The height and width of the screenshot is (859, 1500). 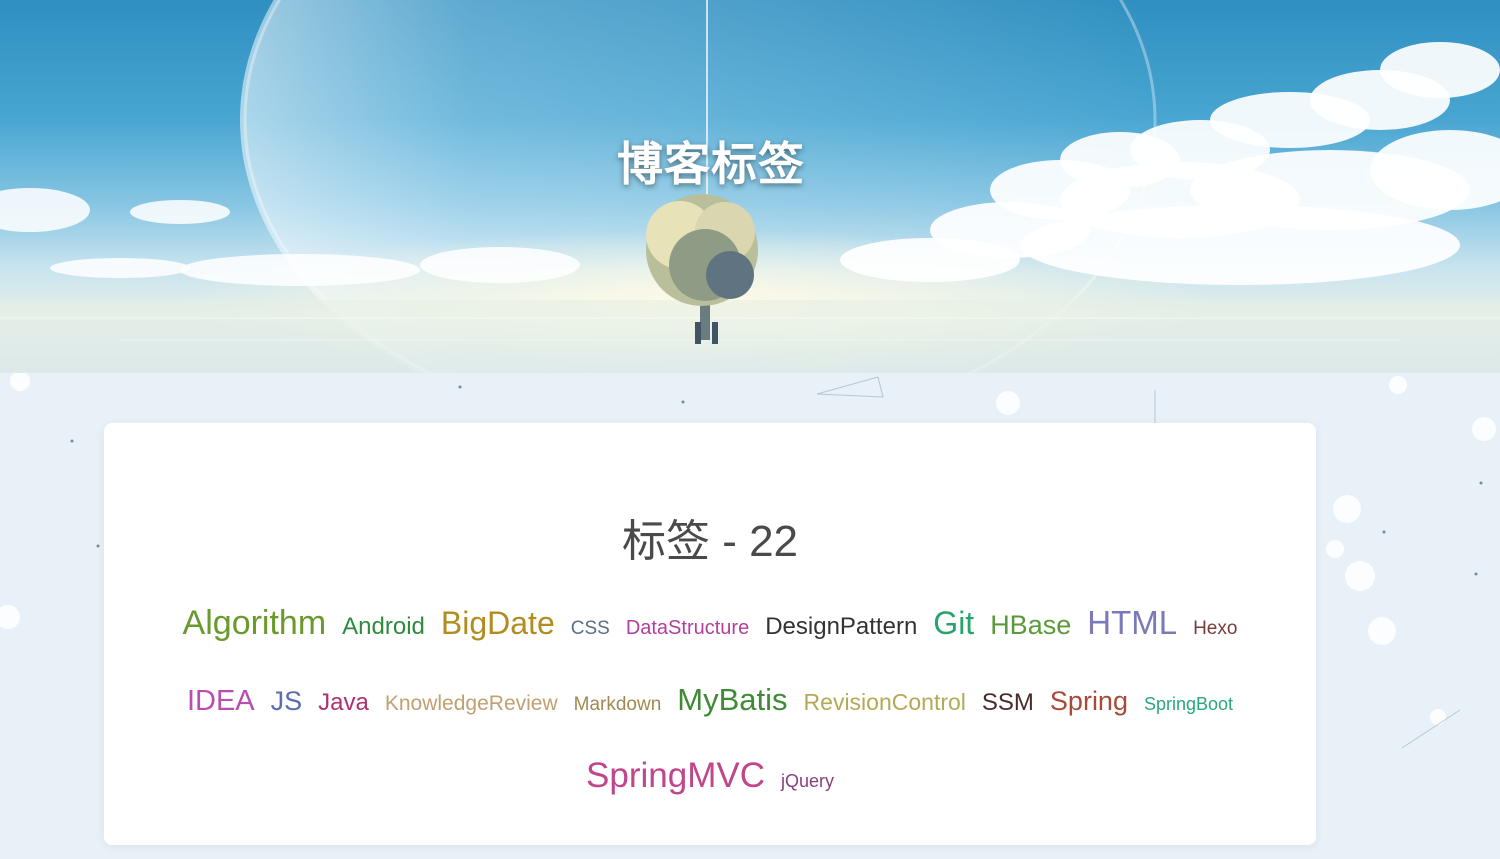 What do you see at coordinates (618, 705) in the screenshot?
I see `tag-link: Markdown` at bounding box center [618, 705].